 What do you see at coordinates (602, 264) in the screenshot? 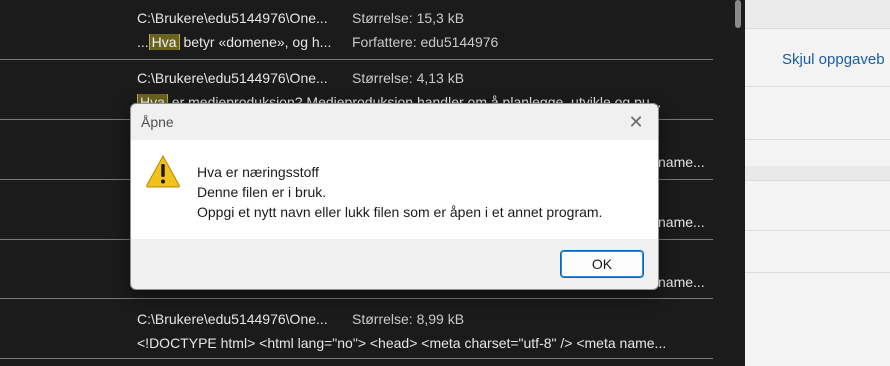
I see `ok-button: OK` at bounding box center [602, 264].